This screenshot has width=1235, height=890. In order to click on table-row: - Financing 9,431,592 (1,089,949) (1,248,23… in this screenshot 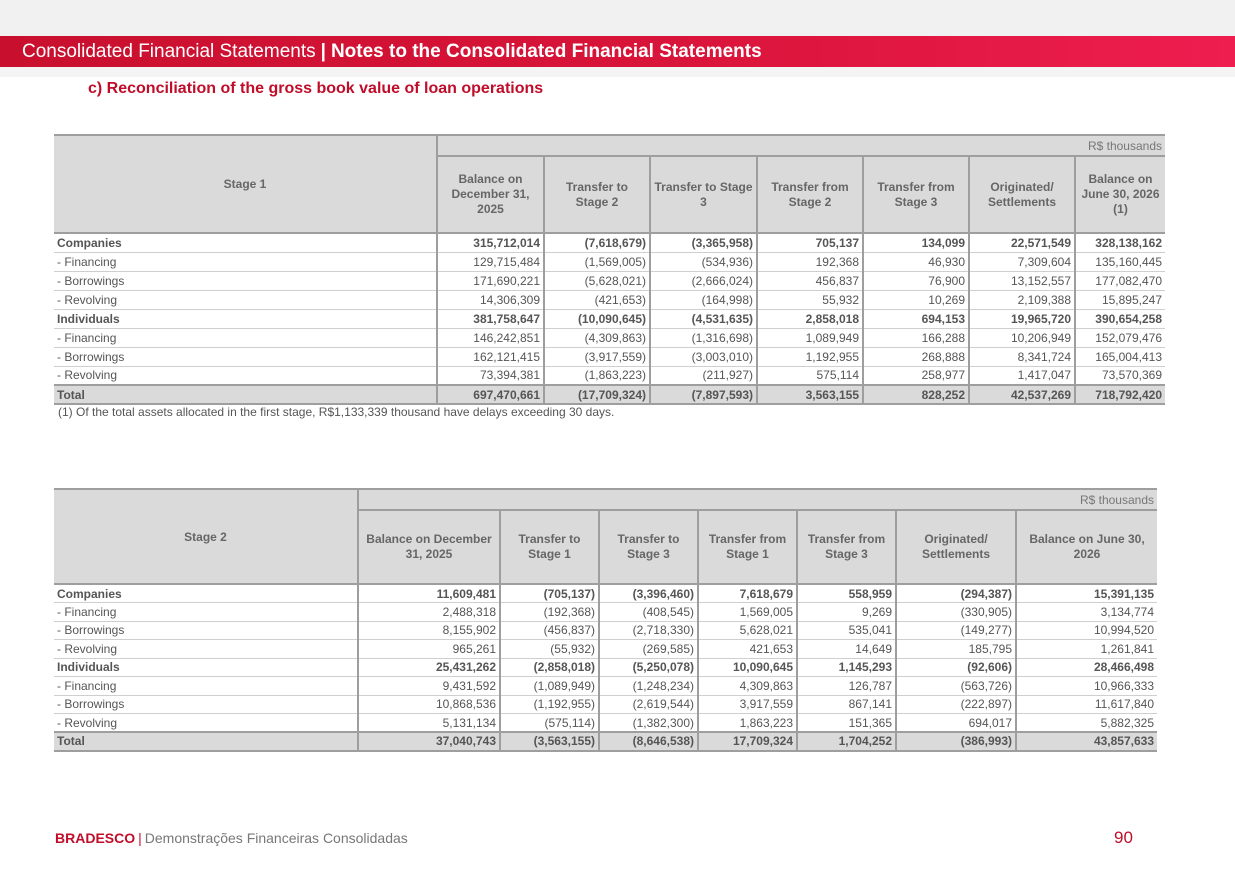, I will do `click(606, 686)`.